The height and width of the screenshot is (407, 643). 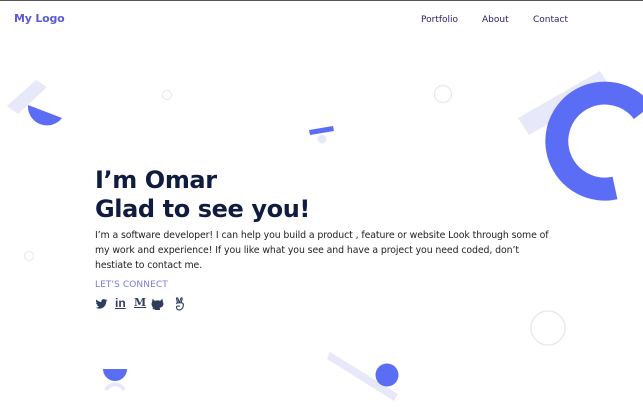 I want to click on nav-link-contact: Contact, so click(x=550, y=20).